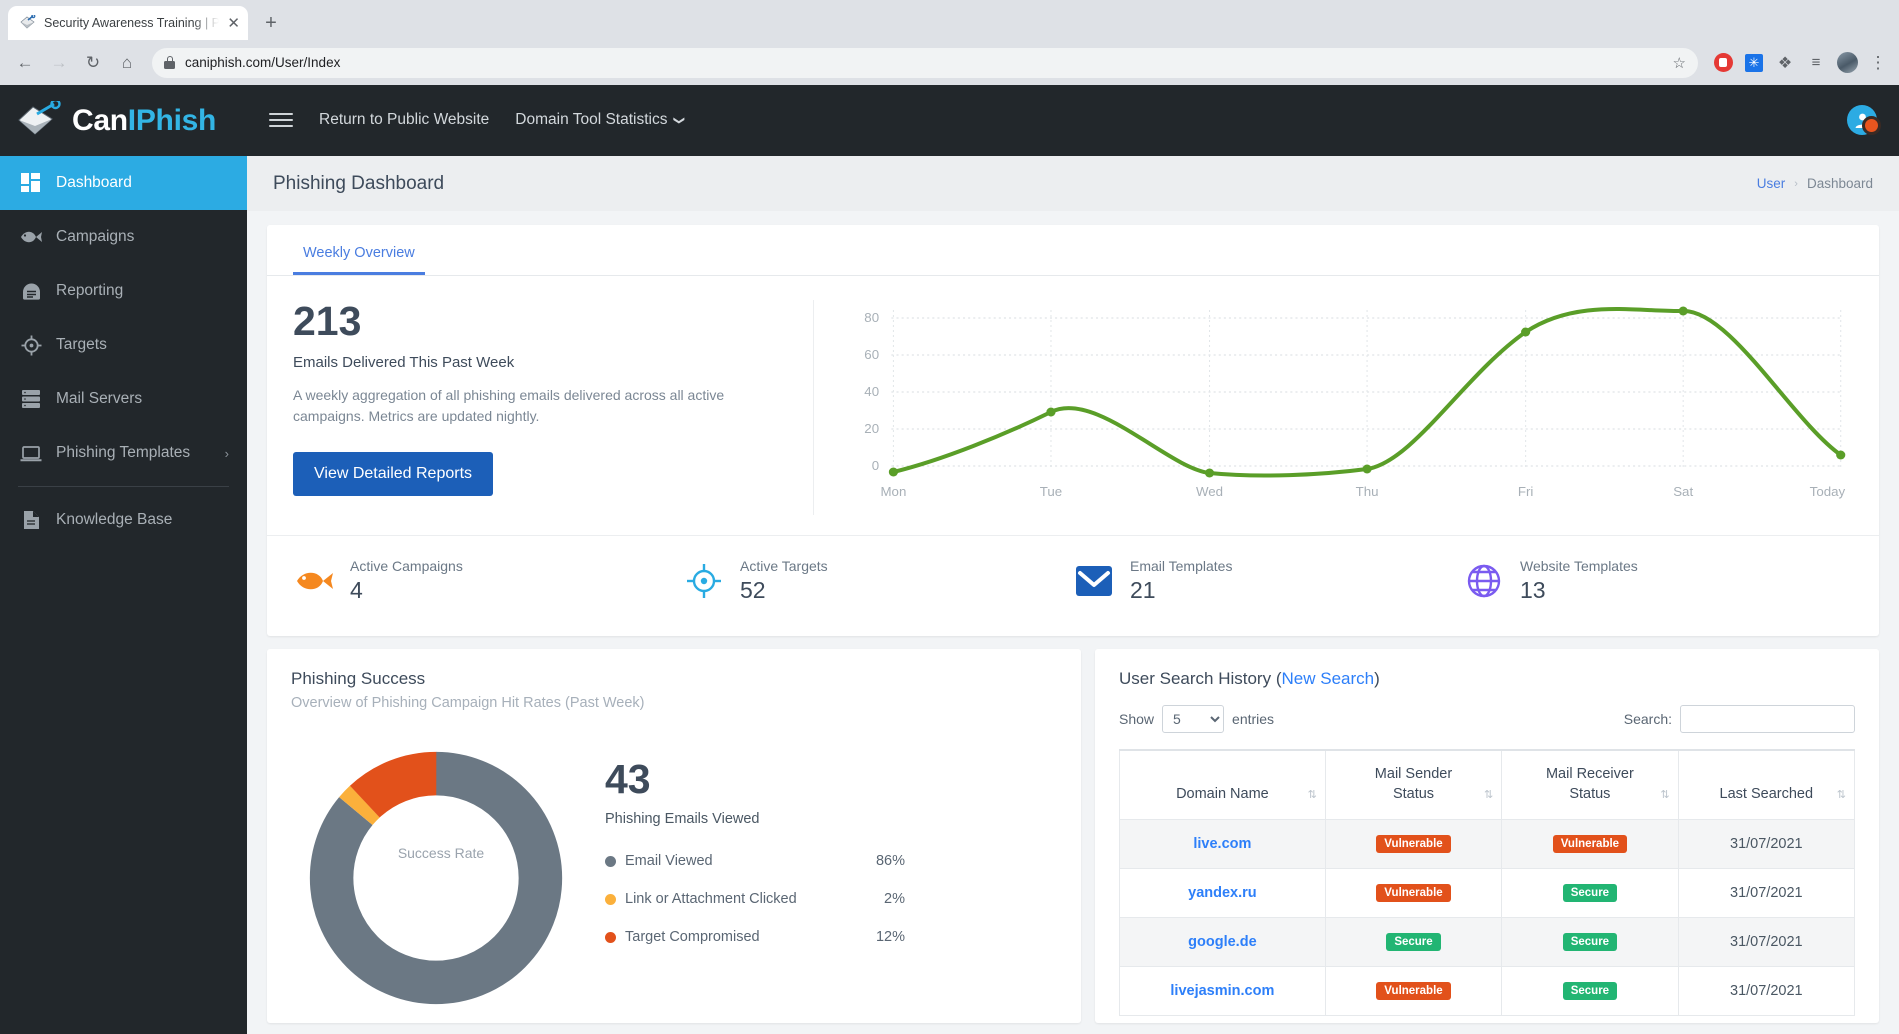  What do you see at coordinates (1785, 63) in the screenshot?
I see `extensions-puzzle-icon: ❖` at bounding box center [1785, 63].